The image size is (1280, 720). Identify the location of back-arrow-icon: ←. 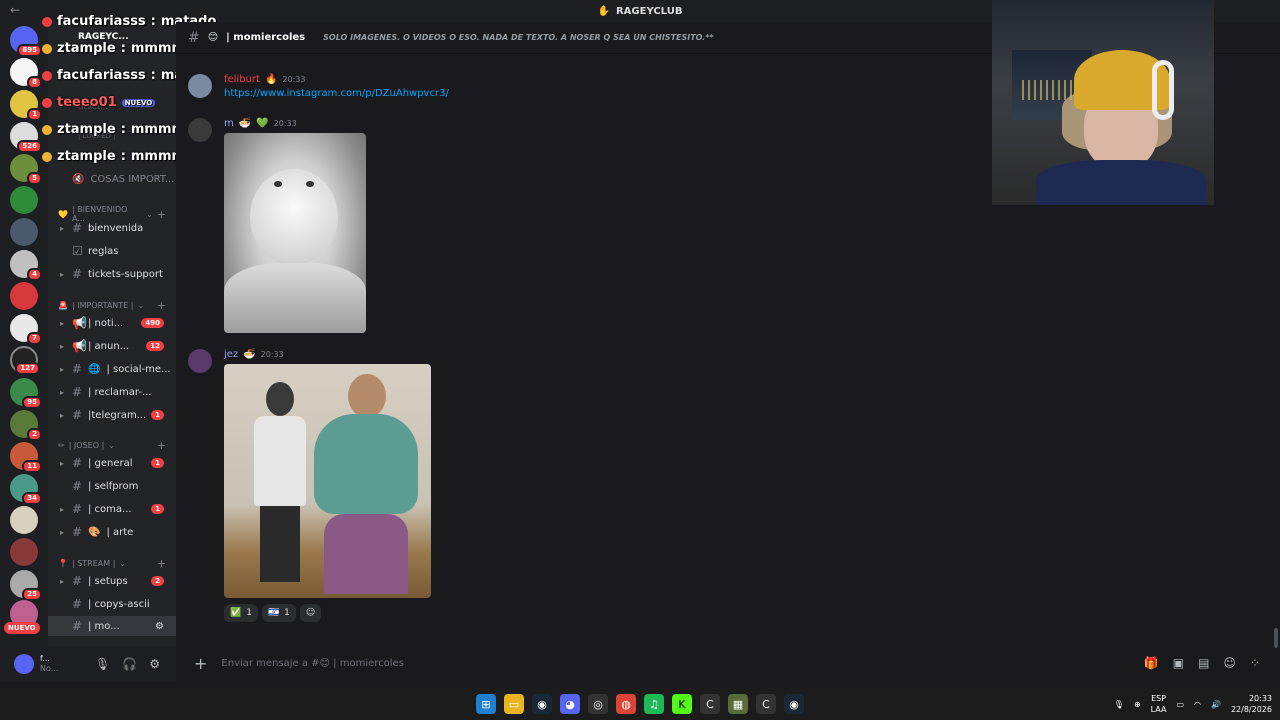
(15, 10).